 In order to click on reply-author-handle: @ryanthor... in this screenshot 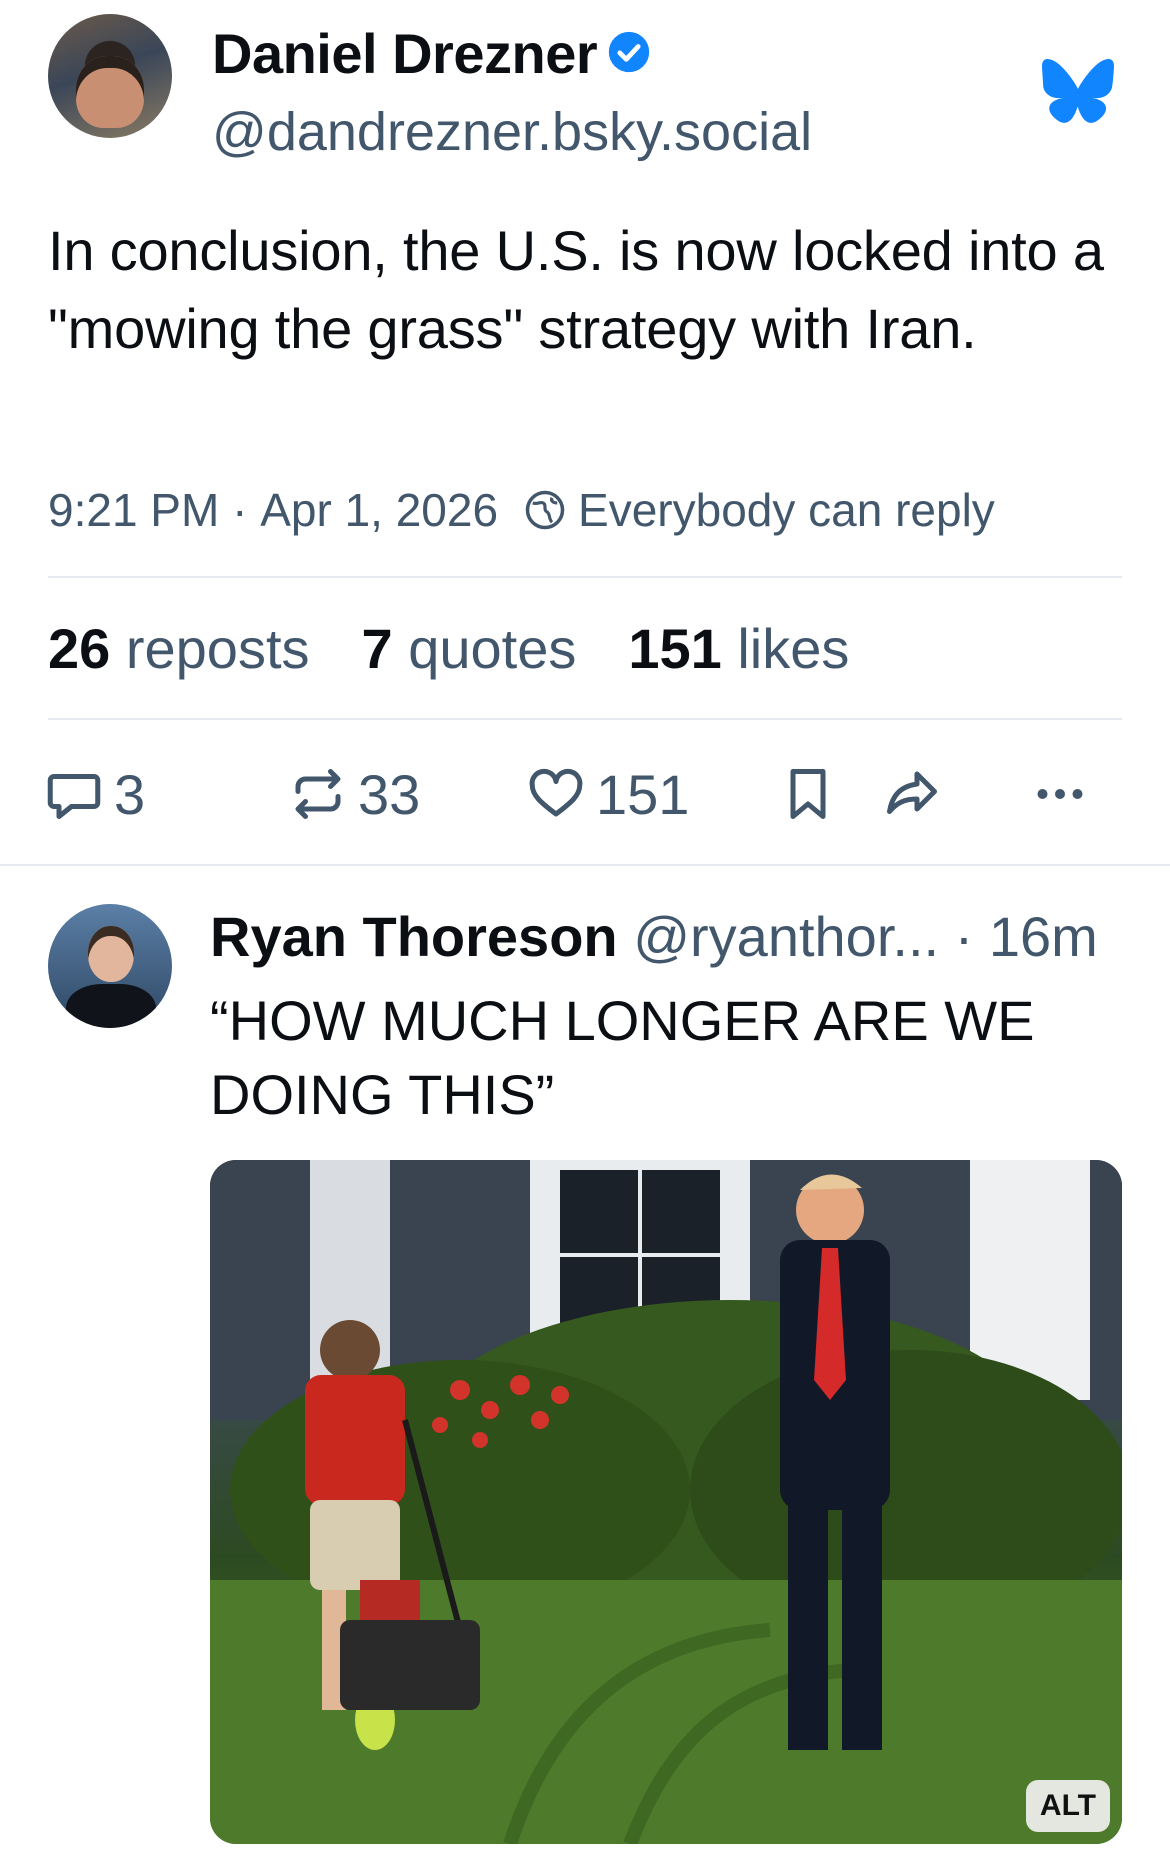, I will do `click(786, 936)`.